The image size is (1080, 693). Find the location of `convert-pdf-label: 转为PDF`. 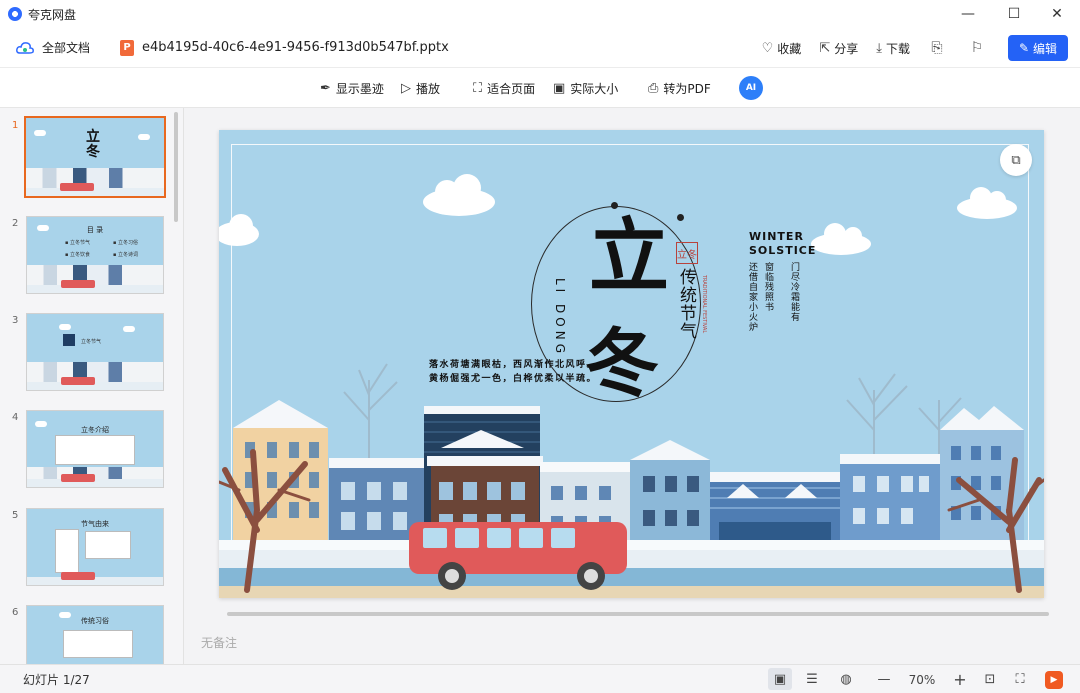

convert-pdf-label: 转为PDF is located at coordinates (687, 88).